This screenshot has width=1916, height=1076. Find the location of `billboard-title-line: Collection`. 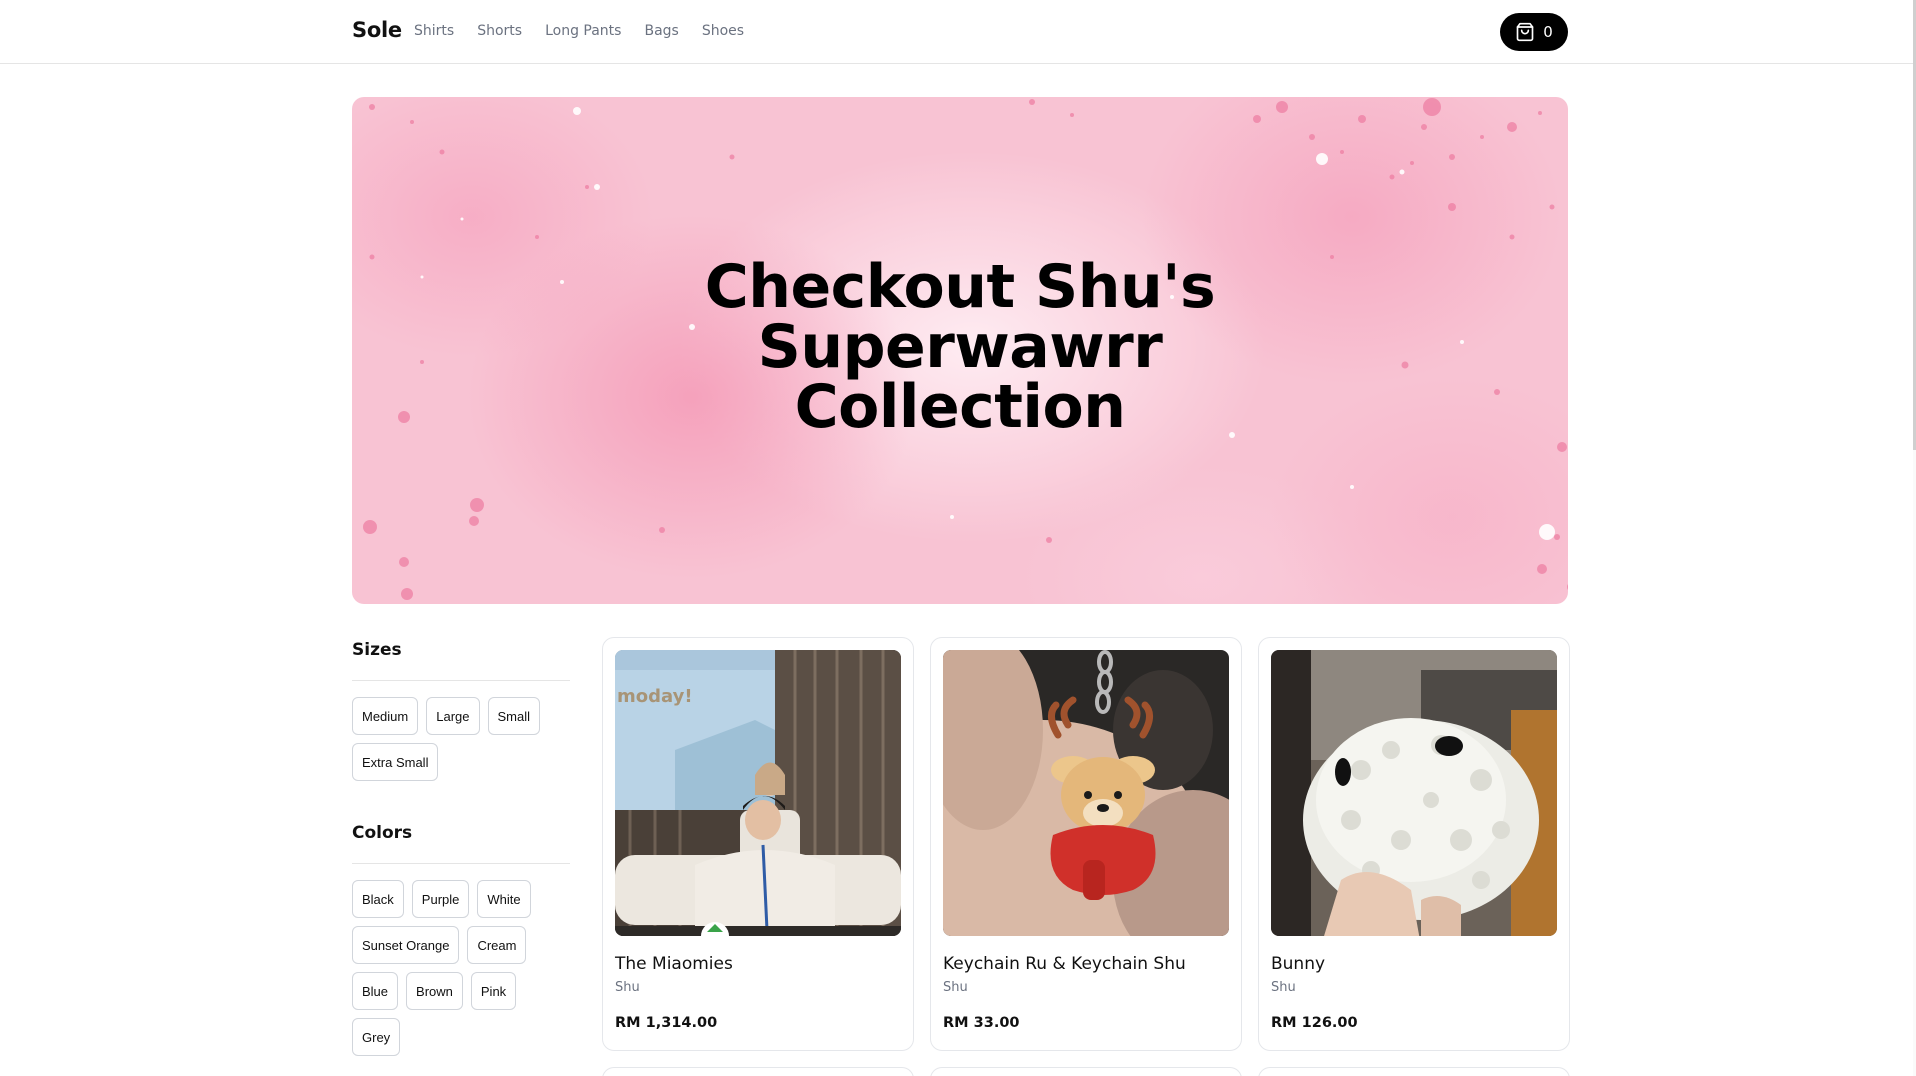

billboard-title-line: Collection is located at coordinates (960, 407).